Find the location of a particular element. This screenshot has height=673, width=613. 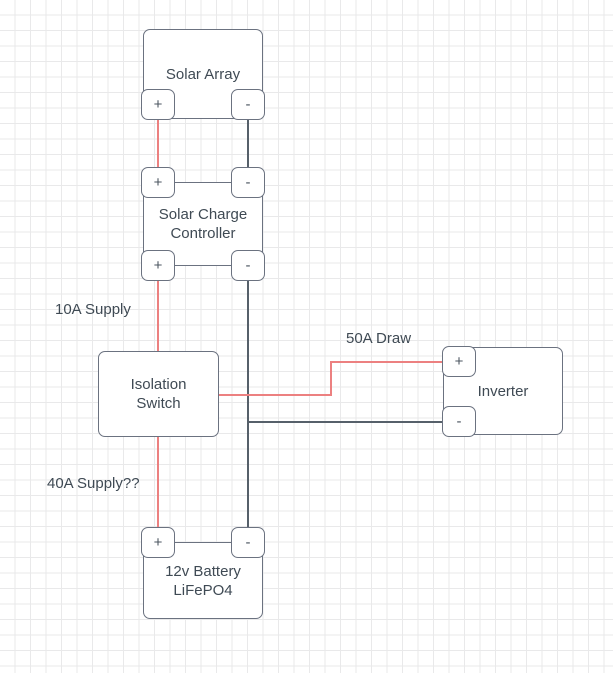

terminal-inverter-minus-label: - is located at coordinates (459, 421).